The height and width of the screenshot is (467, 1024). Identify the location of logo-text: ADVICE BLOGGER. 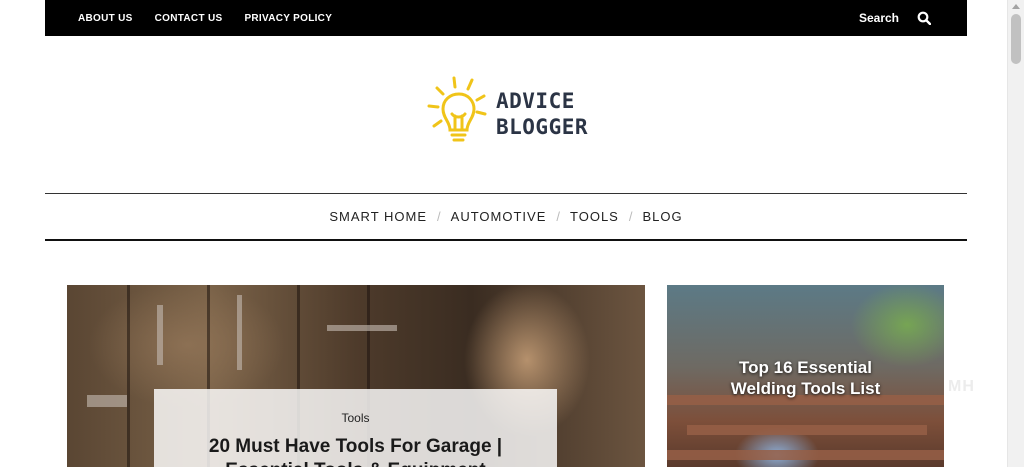
(542, 114).